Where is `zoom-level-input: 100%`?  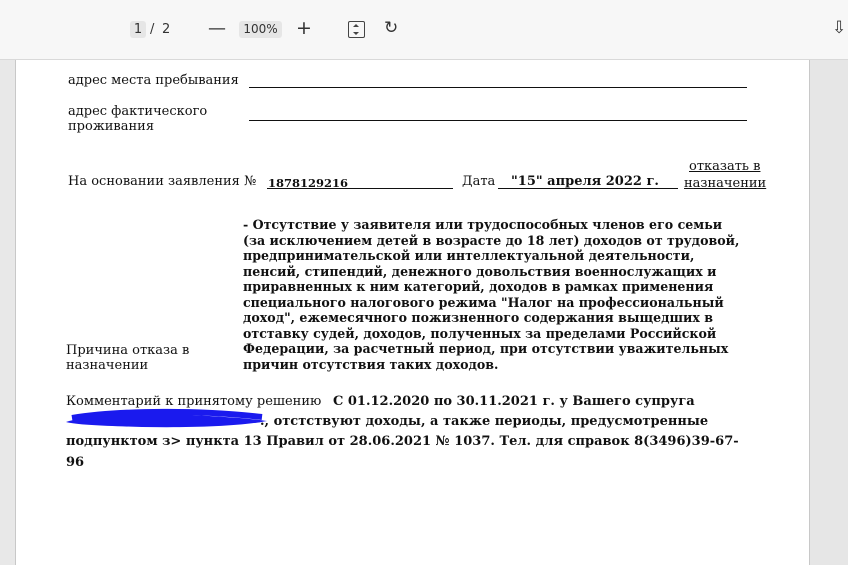 zoom-level-input: 100% is located at coordinates (260, 29).